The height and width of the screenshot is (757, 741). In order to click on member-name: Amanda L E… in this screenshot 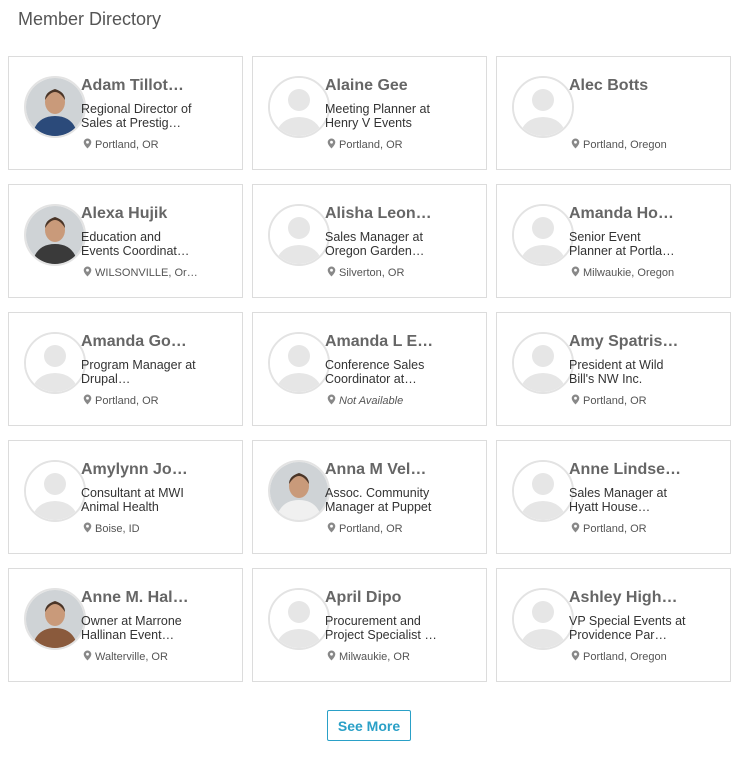, I will do `click(384, 342)`.